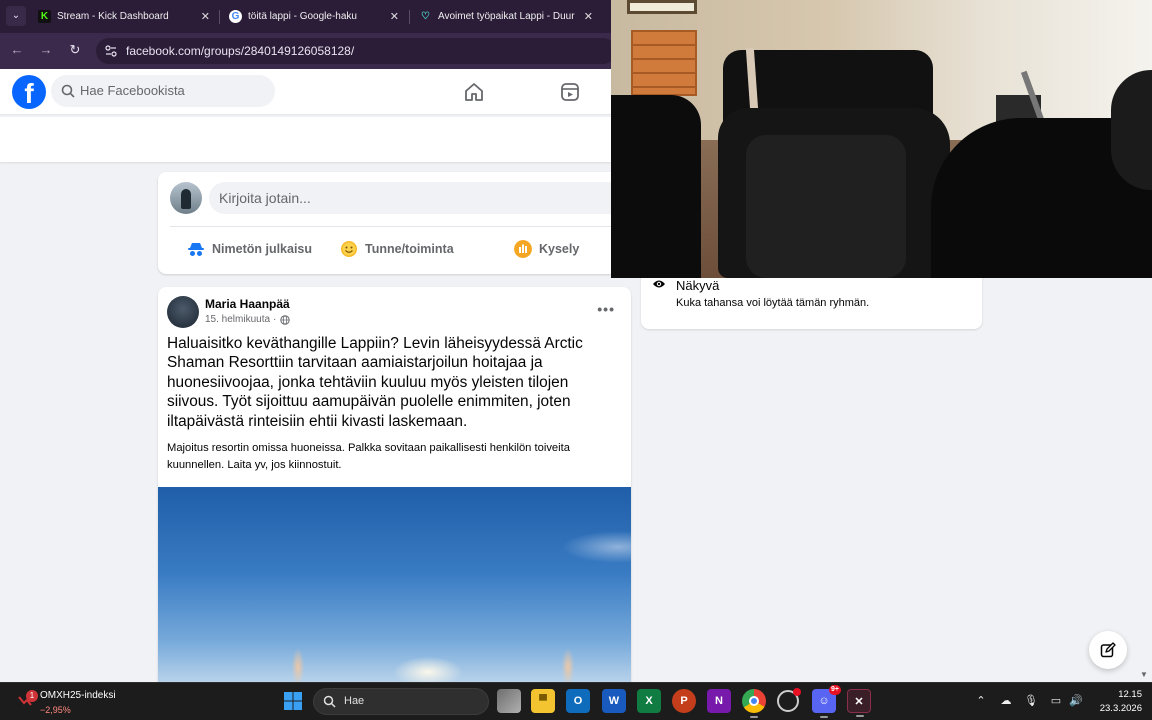 The height and width of the screenshot is (720, 1152). I want to click on poll-button: Kysely, so click(546, 249).